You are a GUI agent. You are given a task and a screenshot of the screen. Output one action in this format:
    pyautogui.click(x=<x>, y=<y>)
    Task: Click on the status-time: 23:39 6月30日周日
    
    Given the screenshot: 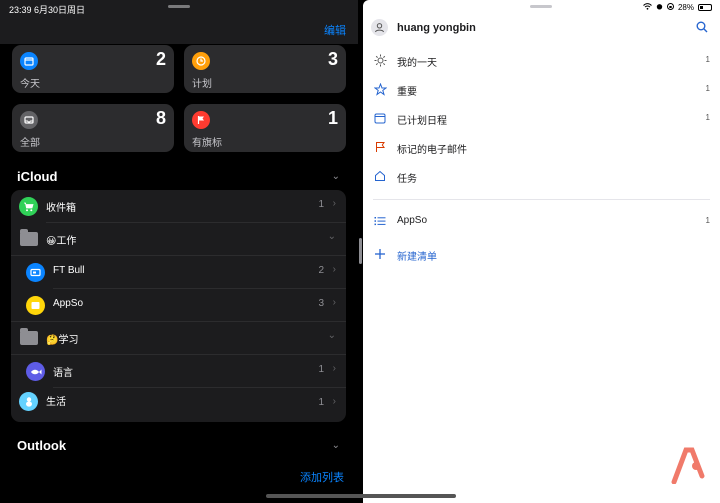 What is the action you would take?
    pyautogui.click(x=47, y=10)
    